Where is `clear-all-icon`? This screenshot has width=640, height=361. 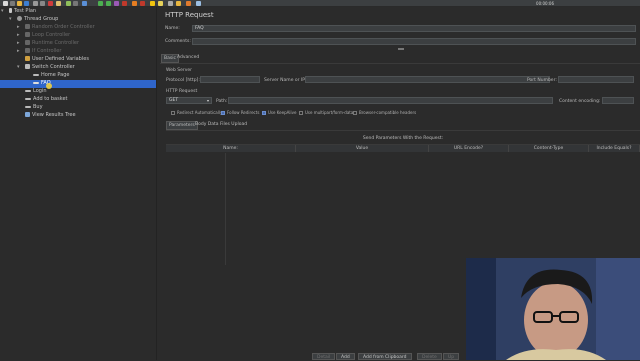 clear-all-icon is located at coordinates (160, 3).